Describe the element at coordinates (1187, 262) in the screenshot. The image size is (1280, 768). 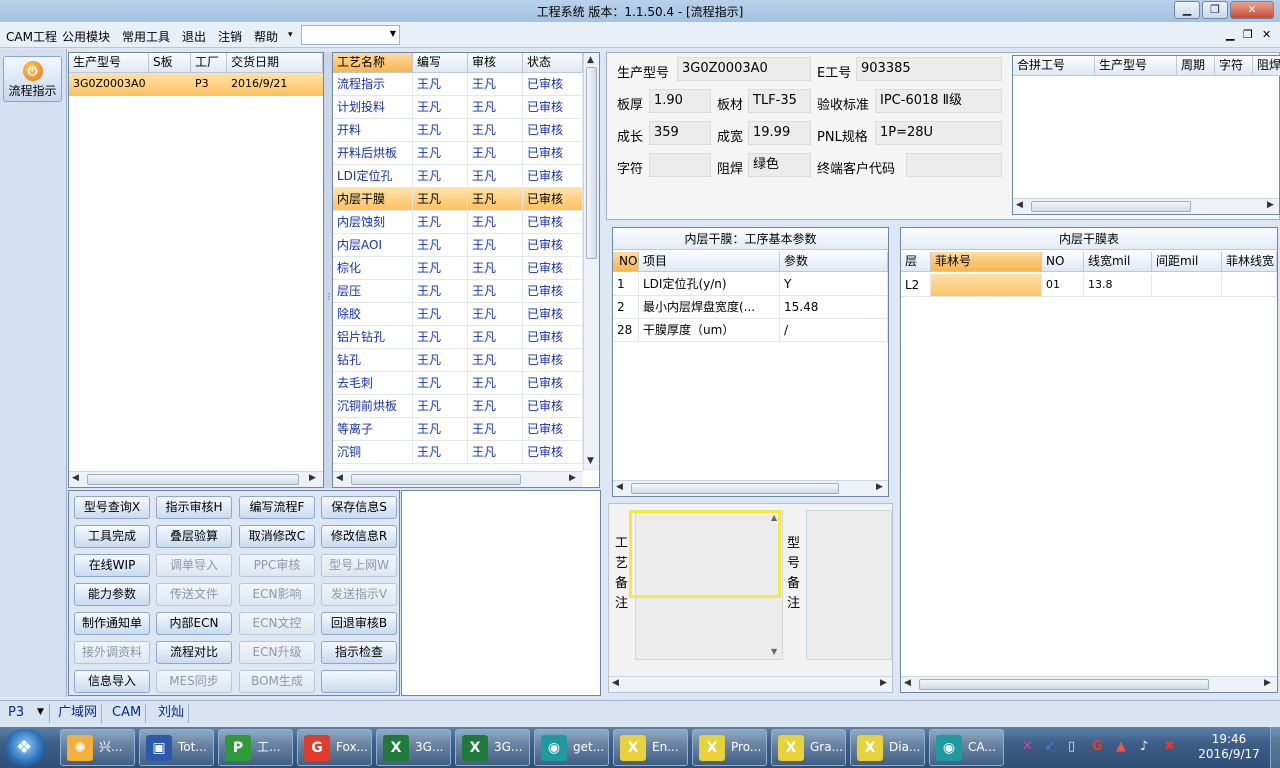
I see `col-header-spacing: 间距mil` at that location.